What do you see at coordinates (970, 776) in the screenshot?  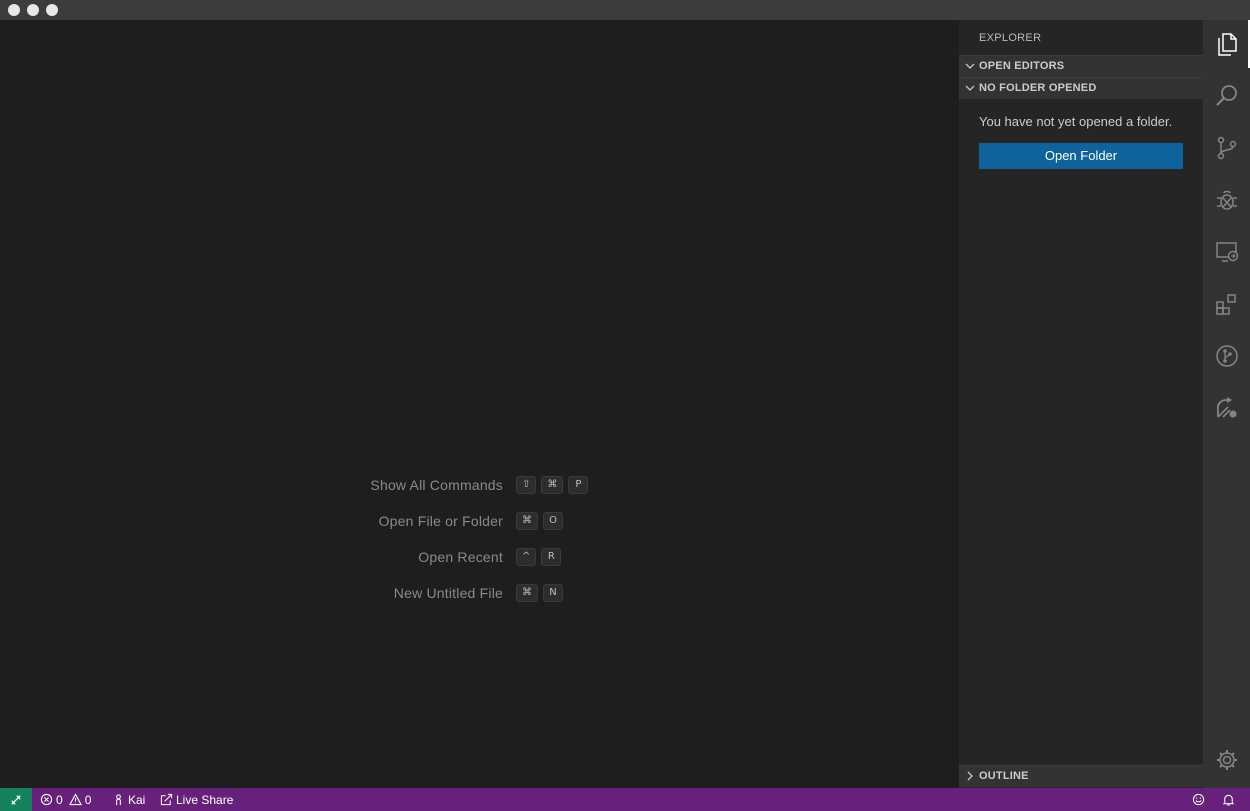 I see `chevron-right-icon` at bounding box center [970, 776].